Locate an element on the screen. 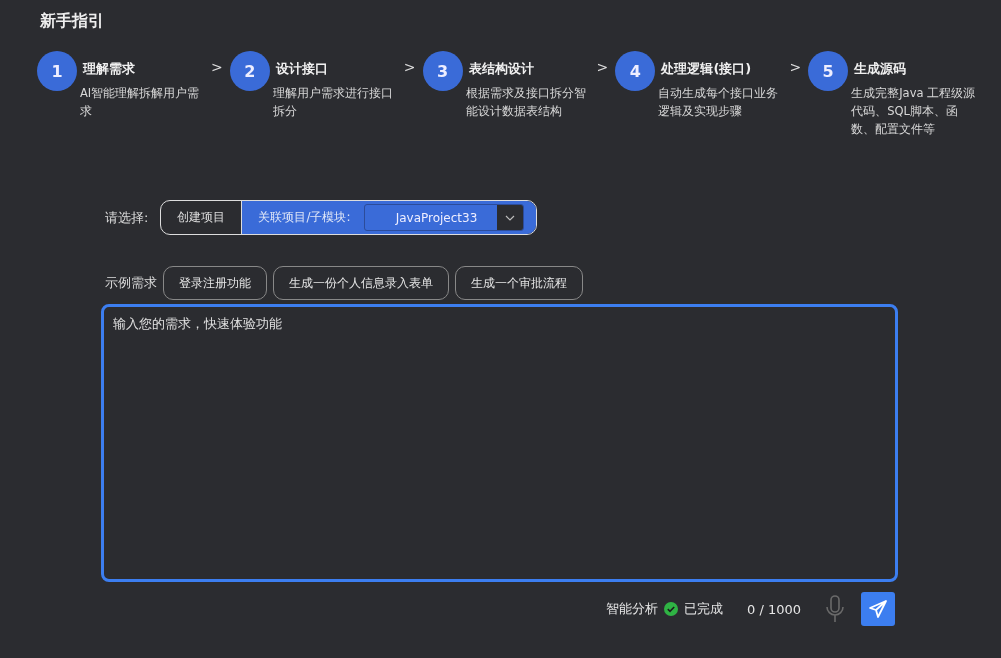  step-number: 4 is located at coordinates (635, 71).